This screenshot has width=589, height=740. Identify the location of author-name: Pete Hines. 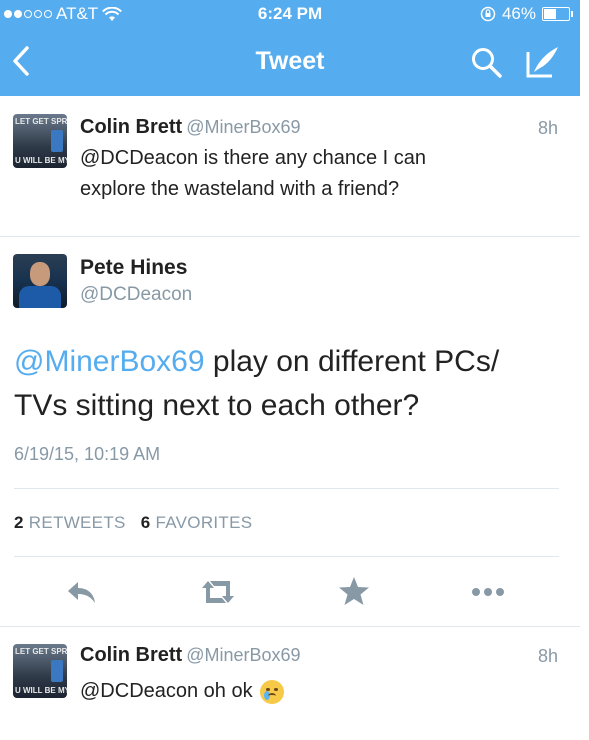
(133, 268).